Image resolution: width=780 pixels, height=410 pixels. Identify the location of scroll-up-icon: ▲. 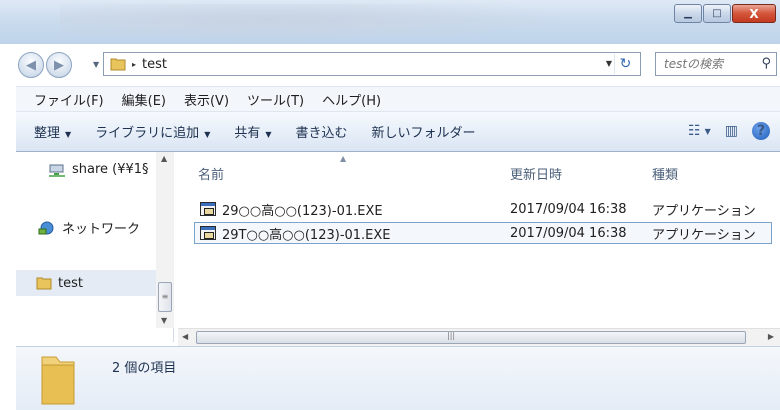
(164, 158).